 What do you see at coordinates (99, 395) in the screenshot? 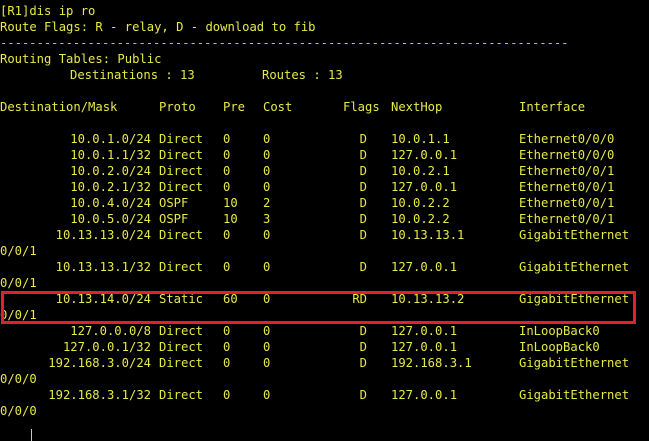
I see `route-destination: 192.168.3.1/32` at bounding box center [99, 395].